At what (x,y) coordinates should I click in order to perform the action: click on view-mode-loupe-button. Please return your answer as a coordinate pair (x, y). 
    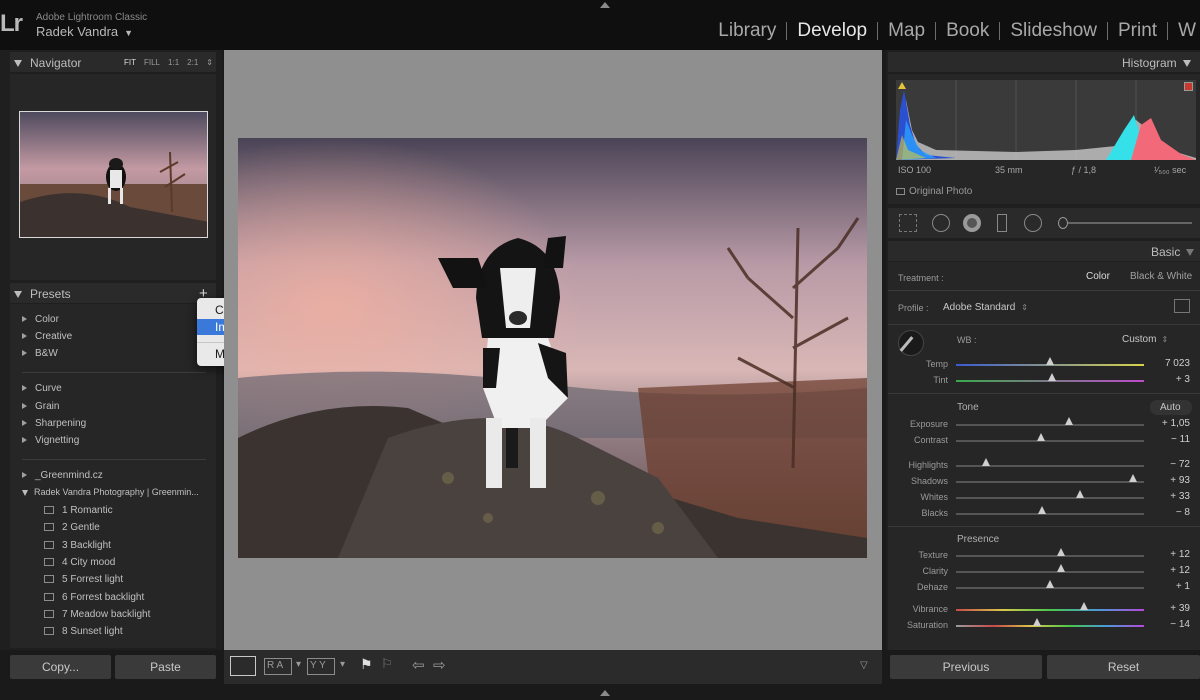
    Looking at the image, I should click on (243, 666).